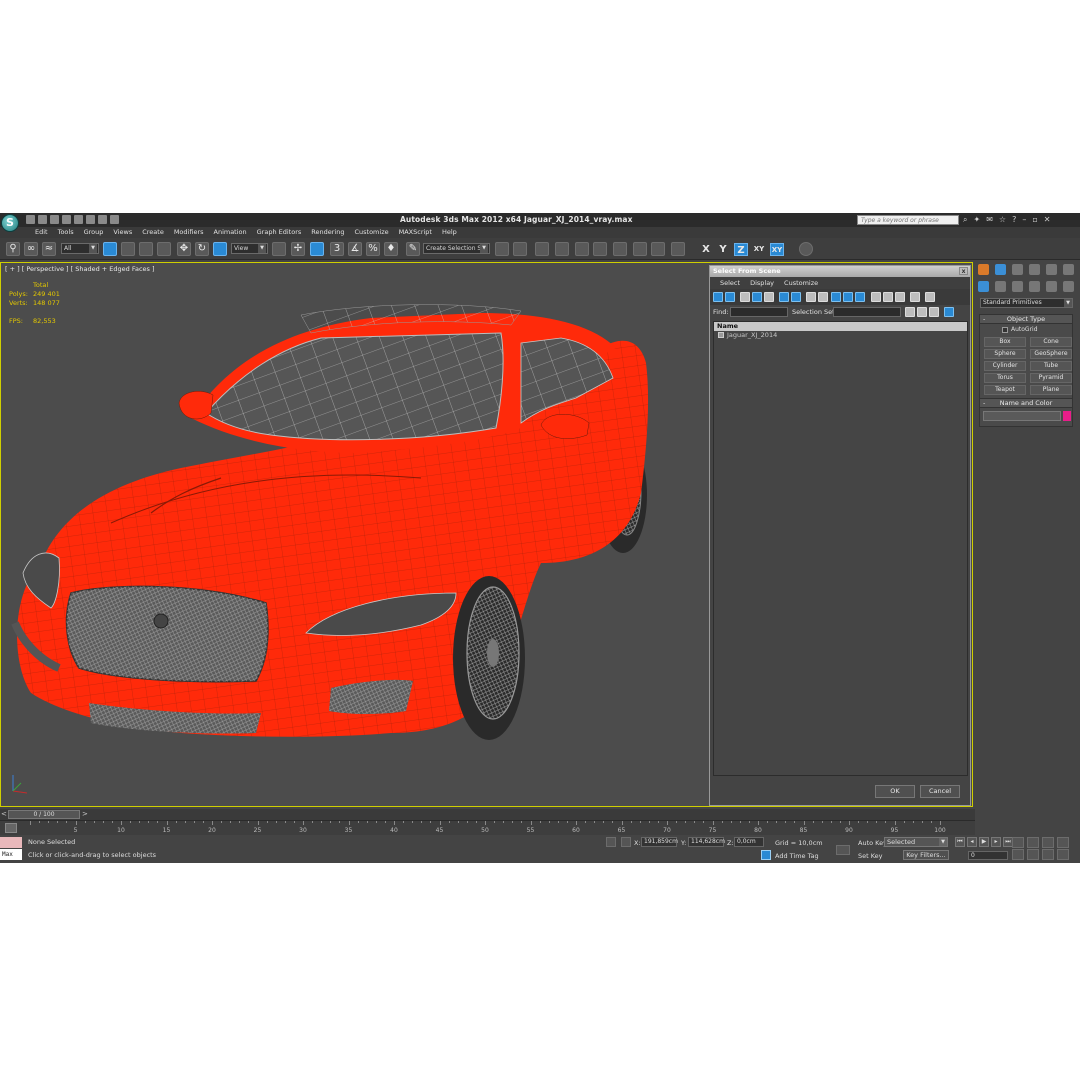 This screenshot has height=1080, width=1080. I want to click on cylinder-button: Cylinder, so click(1005, 366).